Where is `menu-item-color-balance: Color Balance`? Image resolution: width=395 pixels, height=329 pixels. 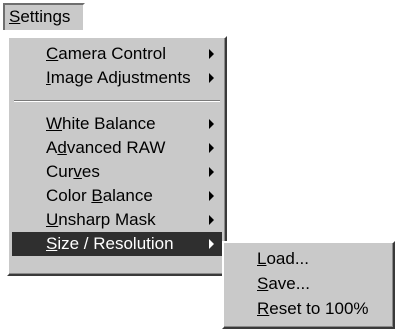 menu-item-color-balance: Color Balance is located at coordinates (117, 196).